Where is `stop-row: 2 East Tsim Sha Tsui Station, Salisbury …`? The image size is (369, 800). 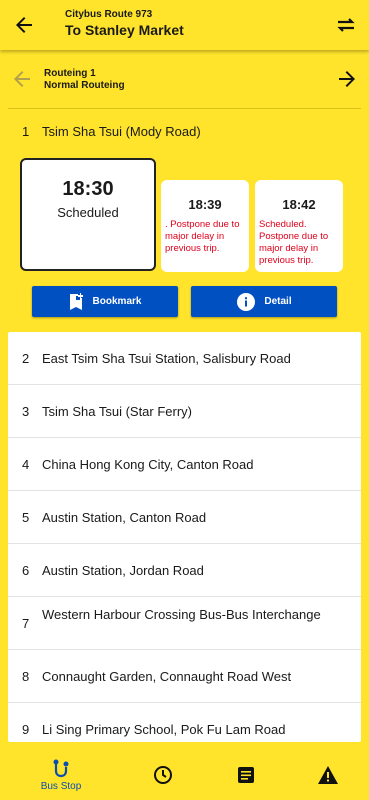
stop-row: 2 East Tsim Sha Tsui Station, Salisbury … is located at coordinates (184, 358).